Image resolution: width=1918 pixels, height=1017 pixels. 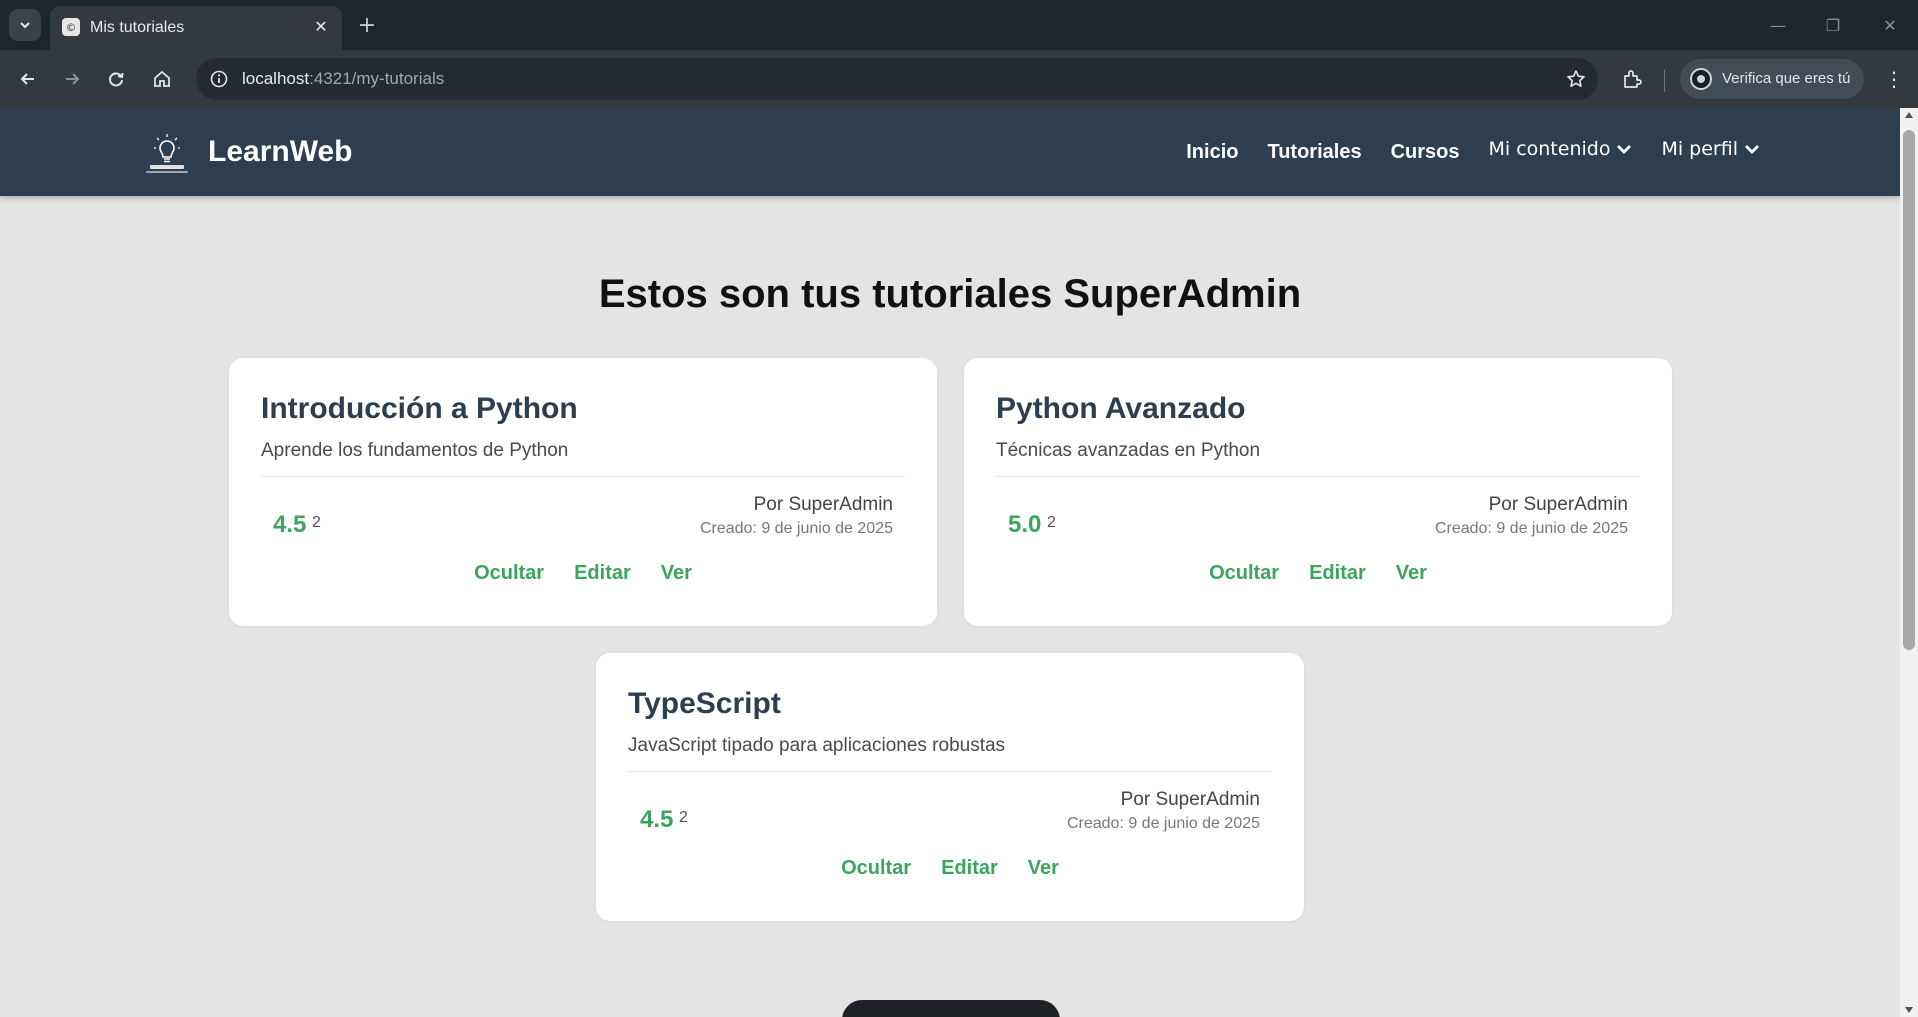 What do you see at coordinates (280, 151) in the screenshot?
I see `brand-name: LearnWeb` at bounding box center [280, 151].